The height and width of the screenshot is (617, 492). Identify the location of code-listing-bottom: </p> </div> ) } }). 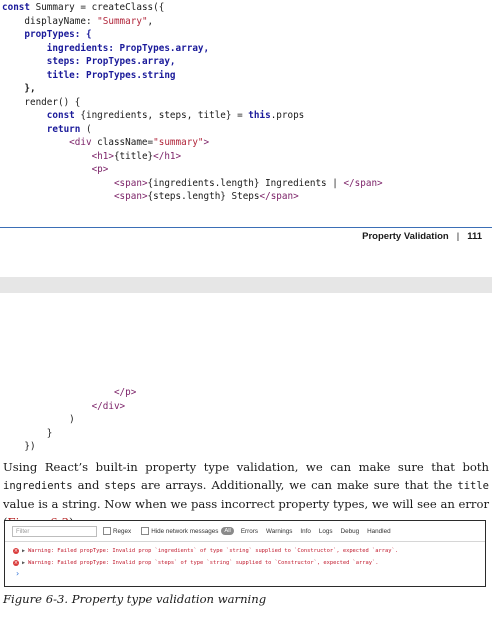
(69, 420).